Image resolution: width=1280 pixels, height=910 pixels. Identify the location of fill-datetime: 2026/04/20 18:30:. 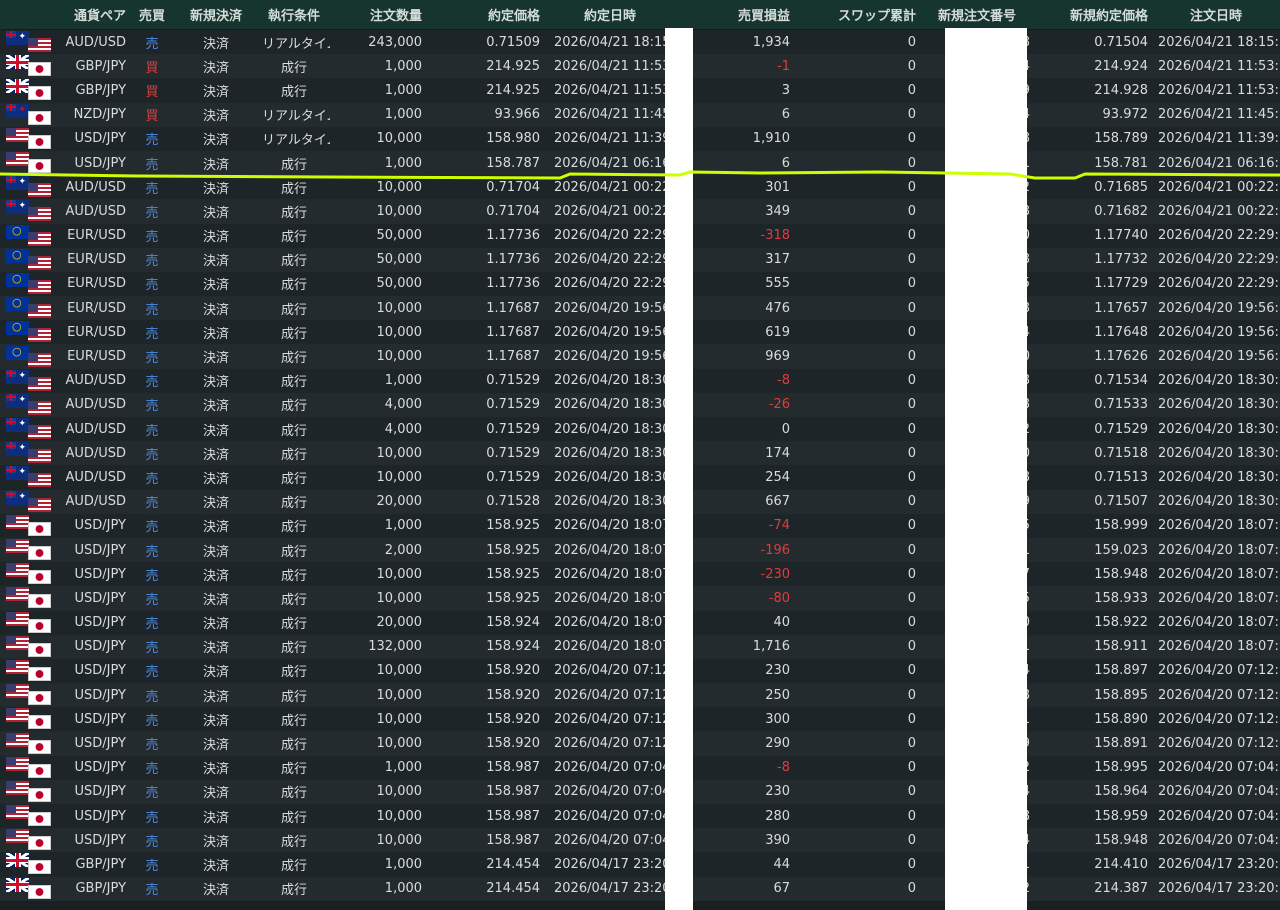
(608, 429).